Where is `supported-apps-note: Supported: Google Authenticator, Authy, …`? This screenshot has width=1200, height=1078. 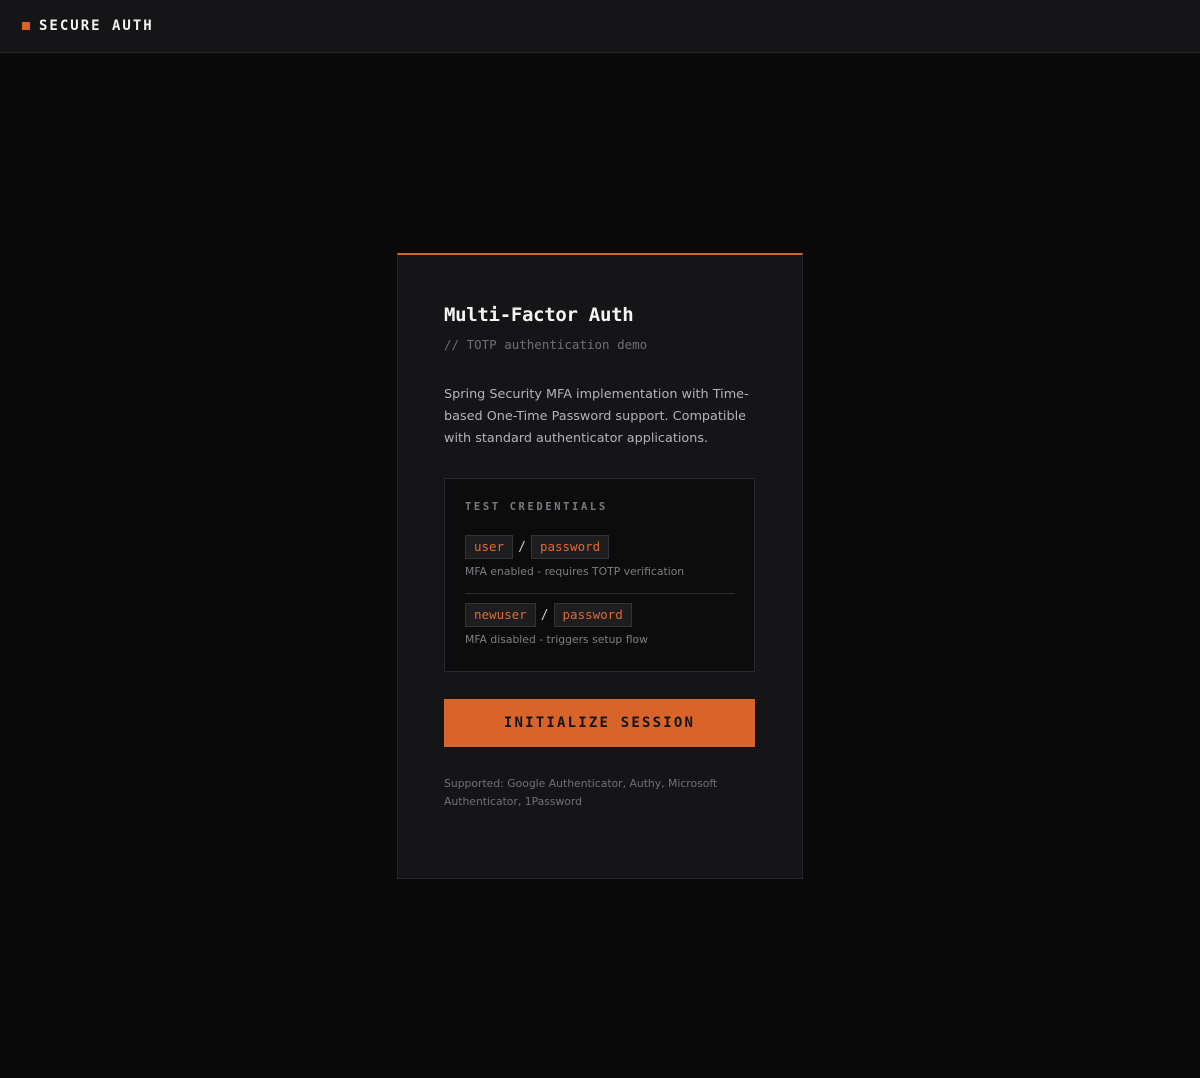
supported-apps-note: Supported: Google Authenticator, Authy, … is located at coordinates (581, 792).